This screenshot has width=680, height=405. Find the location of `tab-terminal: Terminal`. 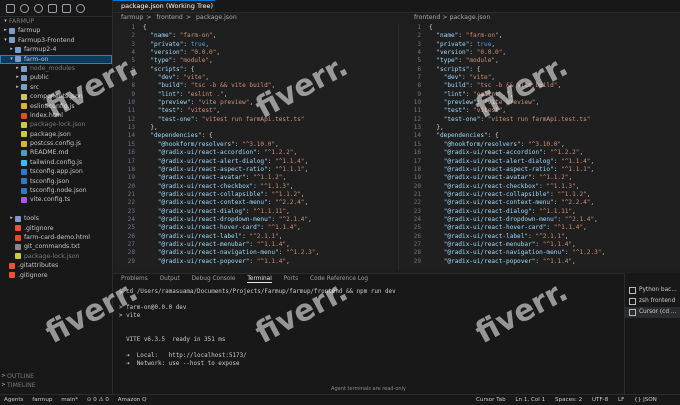

tab-terminal: Terminal is located at coordinates (259, 279).